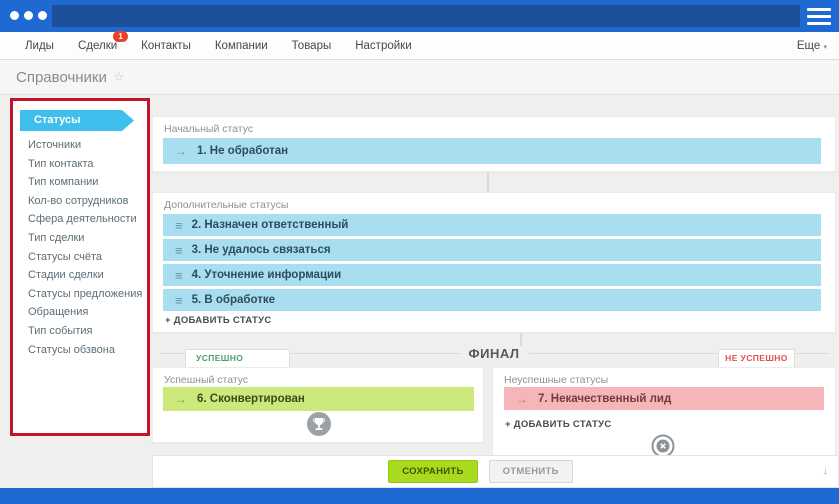  I want to click on tab-not-success: НЕ УСПЕШНО, so click(756, 358).